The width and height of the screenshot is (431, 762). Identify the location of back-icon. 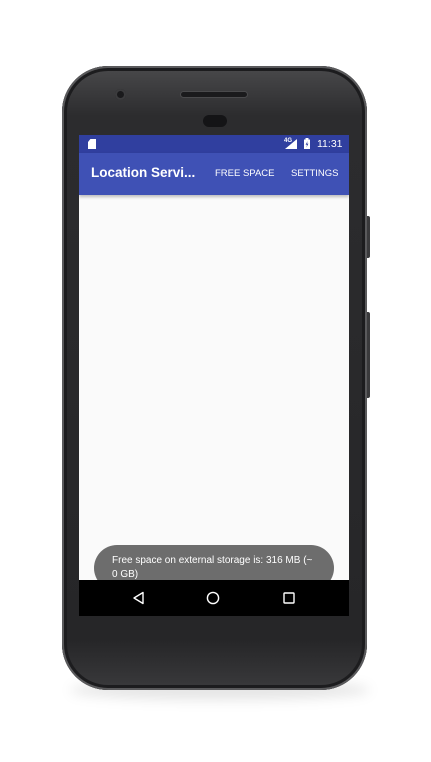
(139, 598).